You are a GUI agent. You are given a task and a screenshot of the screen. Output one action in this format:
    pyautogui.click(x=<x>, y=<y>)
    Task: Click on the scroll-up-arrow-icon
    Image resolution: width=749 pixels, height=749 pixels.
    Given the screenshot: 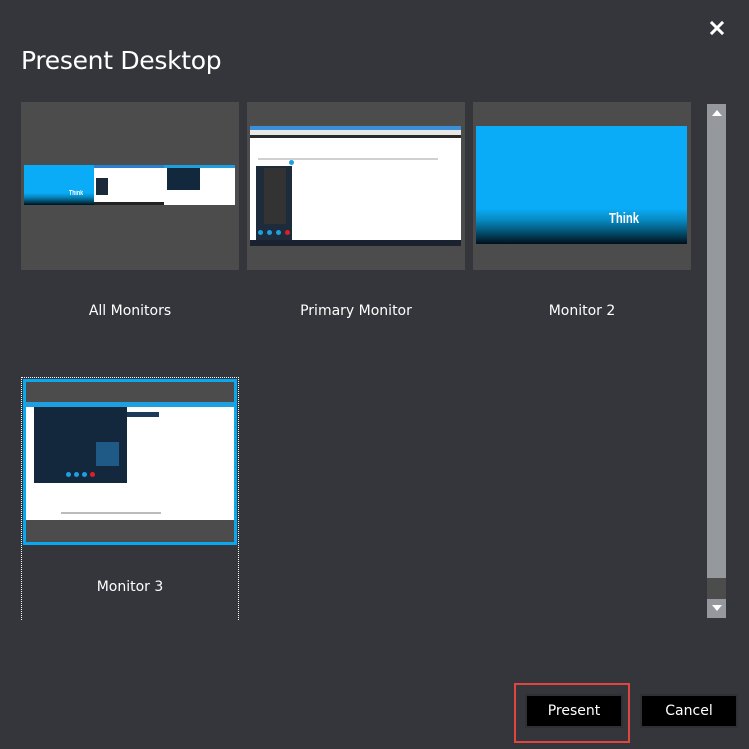 What is the action you would take?
    pyautogui.click(x=716, y=113)
    